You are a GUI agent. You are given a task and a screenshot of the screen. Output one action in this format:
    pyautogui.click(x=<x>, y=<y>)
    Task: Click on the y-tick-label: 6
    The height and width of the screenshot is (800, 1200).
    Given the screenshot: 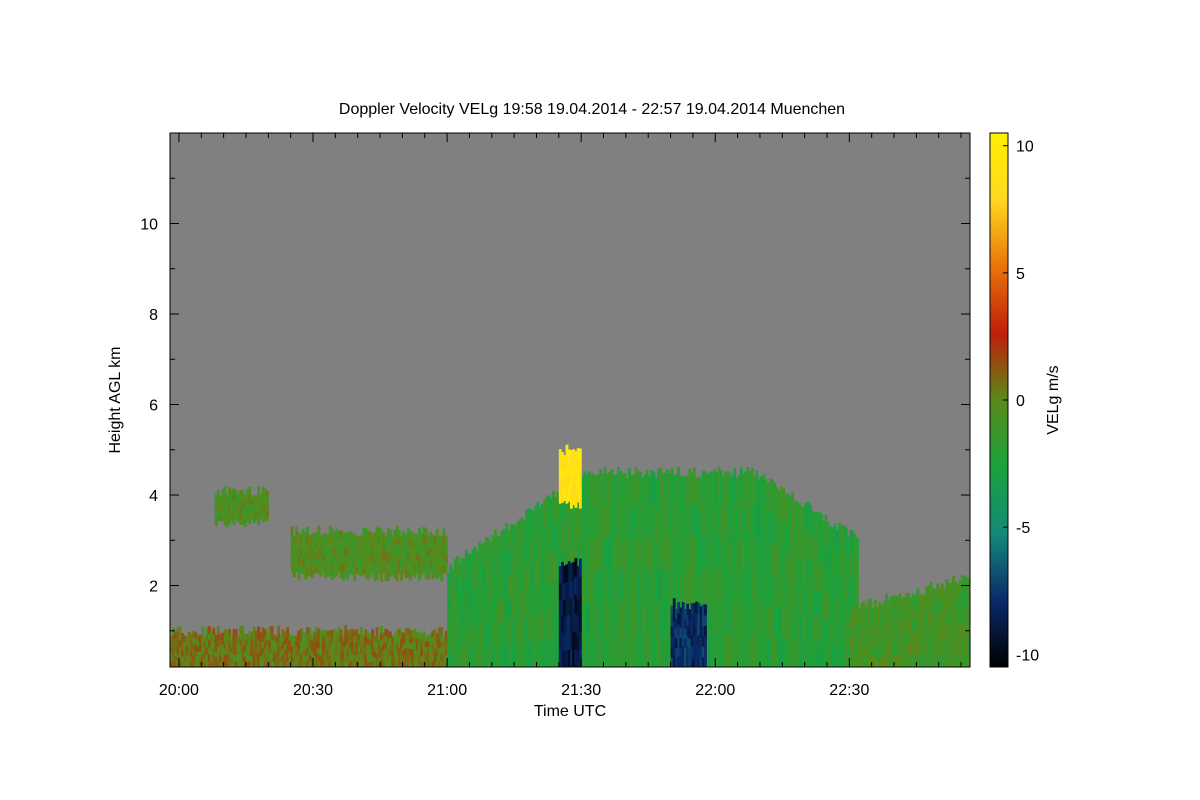 What is the action you would take?
    pyautogui.click(x=153, y=406)
    